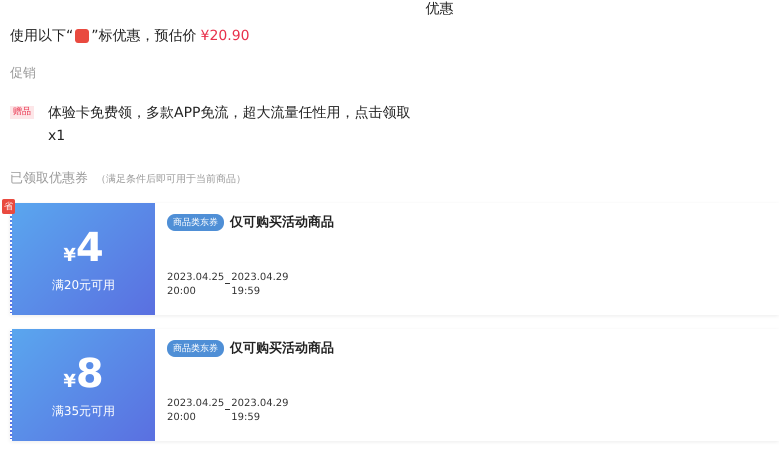 The height and width of the screenshot is (465, 779). What do you see at coordinates (144, 36) in the screenshot?
I see `estimate-label: ”标优惠，预估价` at bounding box center [144, 36].